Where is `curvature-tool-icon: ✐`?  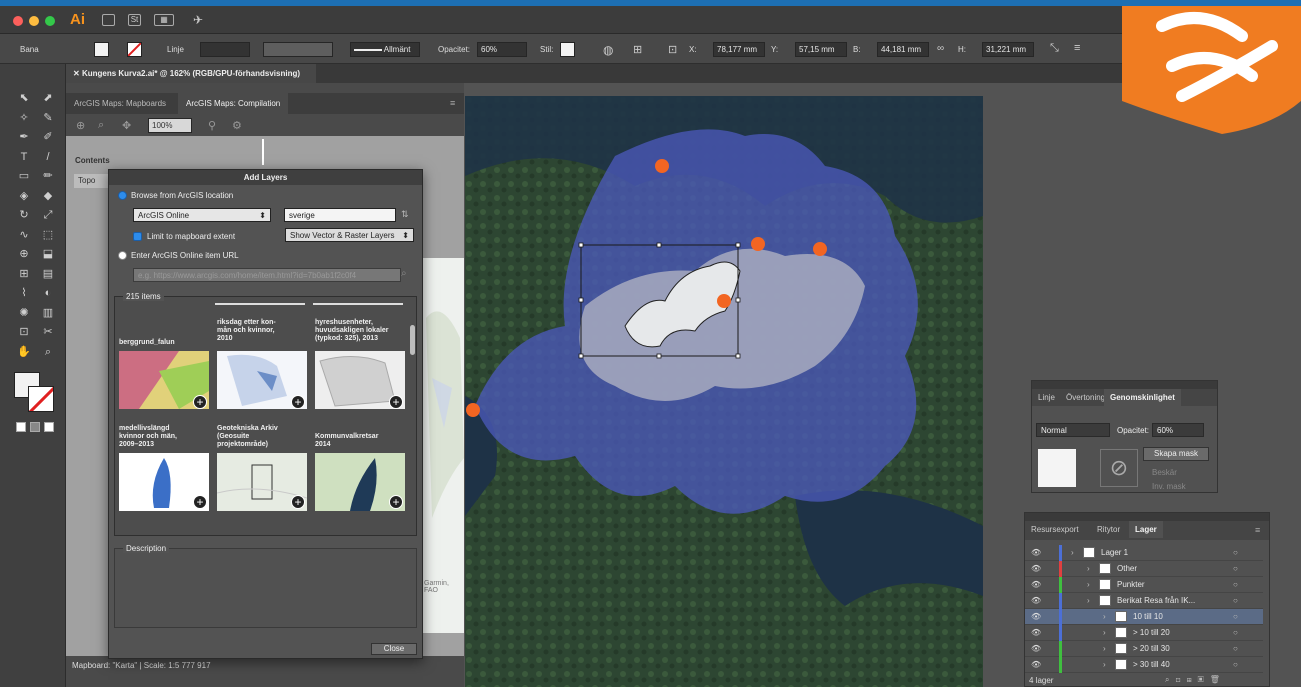
curvature-tool-icon: ✐ is located at coordinates (48, 137).